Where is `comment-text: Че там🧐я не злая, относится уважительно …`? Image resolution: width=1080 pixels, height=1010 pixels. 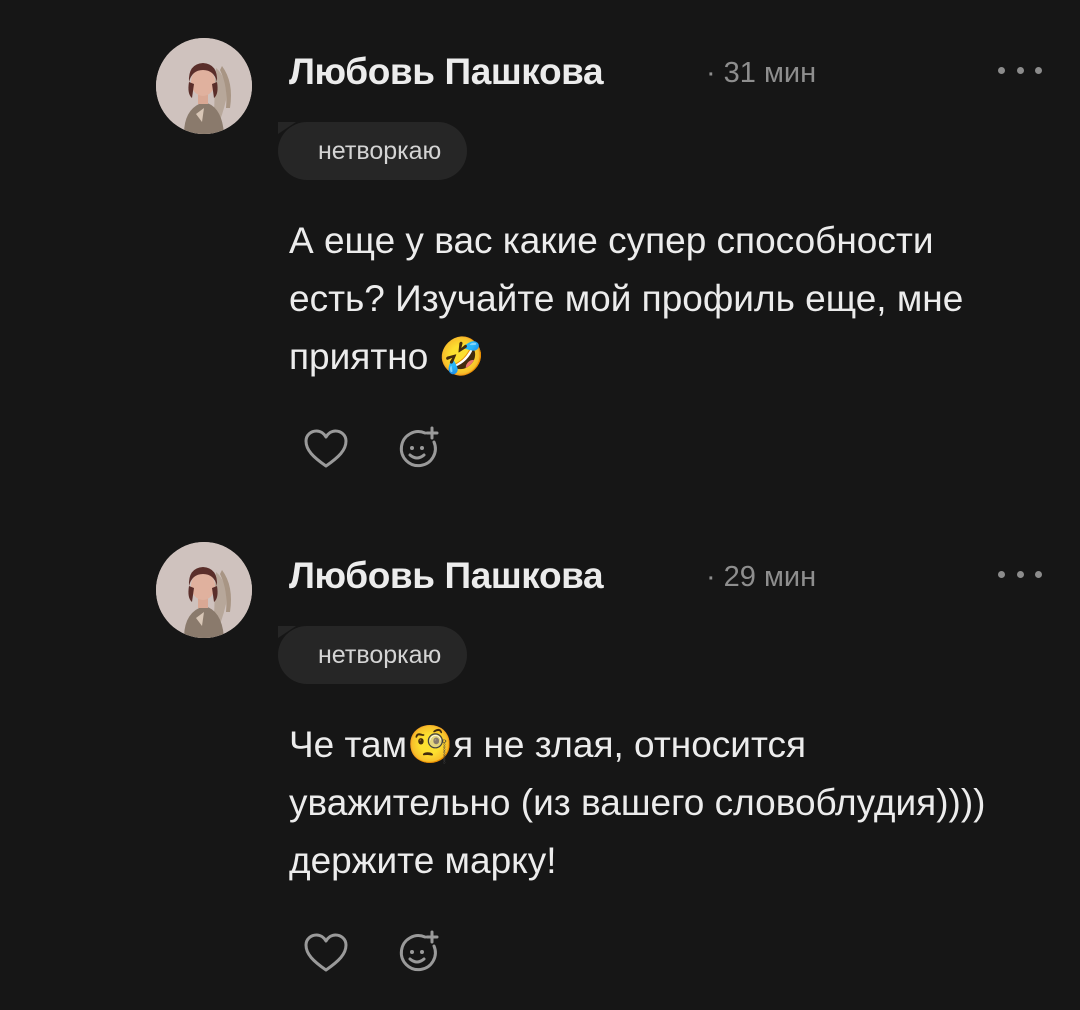
comment-text: Че там🧐я не злая, относится уважительно … is located at coordinates (637, 802).